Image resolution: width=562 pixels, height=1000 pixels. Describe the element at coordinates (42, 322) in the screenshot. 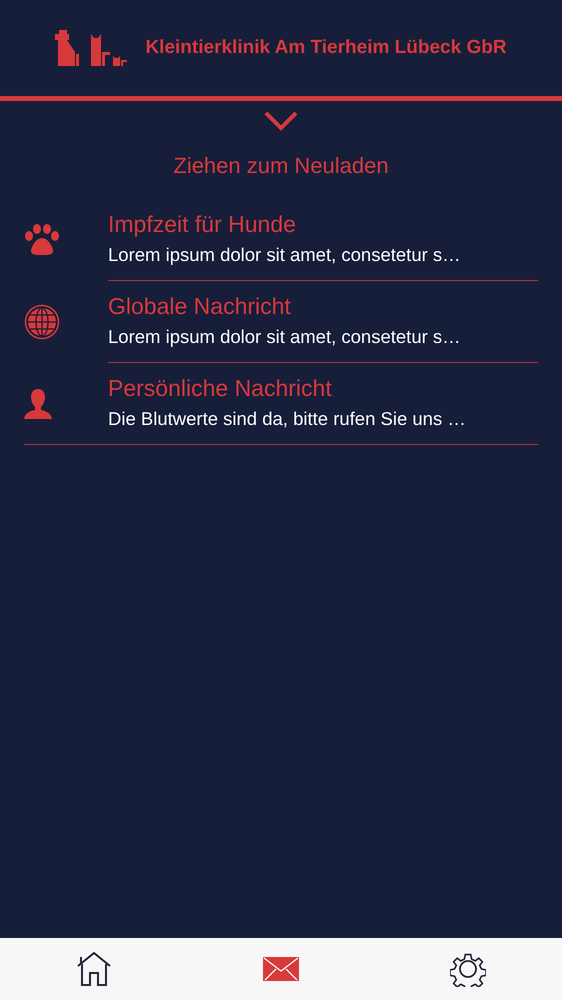

I see `globe-icon` at that location.